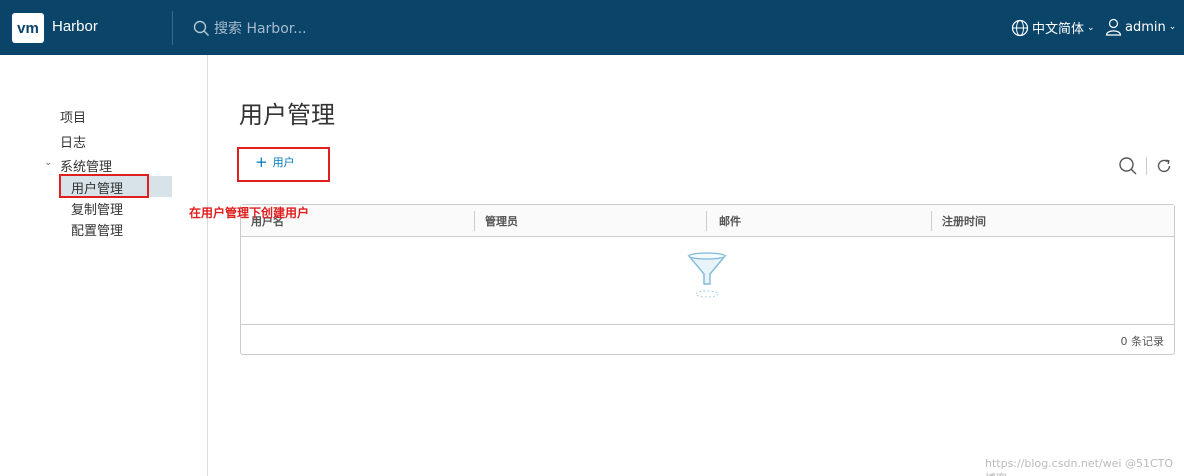 The image size is (1184, 476). Describe the element at coordinates (97, 208) in the screenshot. I see `sidebar-item-replication: 复制管理` at that location.